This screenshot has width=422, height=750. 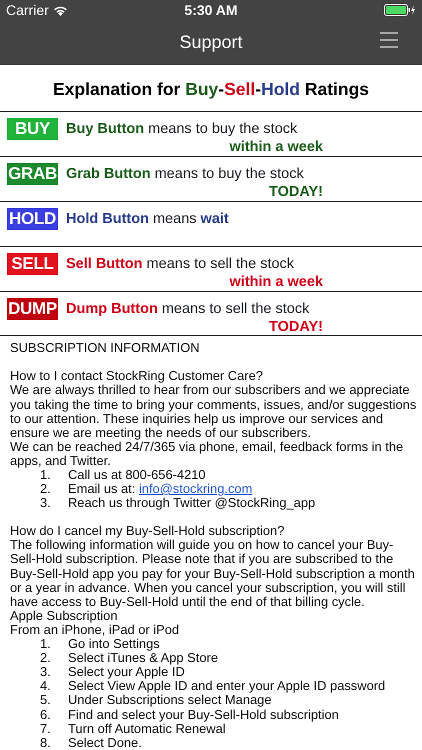 I want to click on wifi-icon, so click(x=60, y=10).